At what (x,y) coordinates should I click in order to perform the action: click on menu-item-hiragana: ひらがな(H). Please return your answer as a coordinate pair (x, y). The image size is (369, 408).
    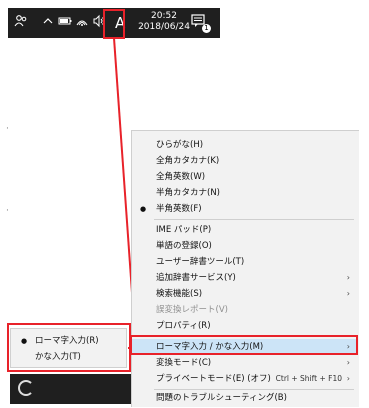
    Looking at the image, I should click on (245, 145).